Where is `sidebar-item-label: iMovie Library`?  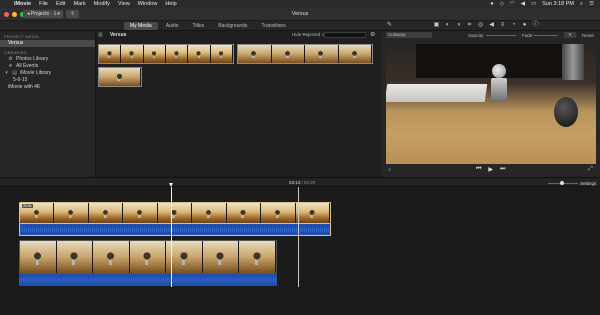
sidebar-item-label: iMovie Library is located at coordinates (36, 73).